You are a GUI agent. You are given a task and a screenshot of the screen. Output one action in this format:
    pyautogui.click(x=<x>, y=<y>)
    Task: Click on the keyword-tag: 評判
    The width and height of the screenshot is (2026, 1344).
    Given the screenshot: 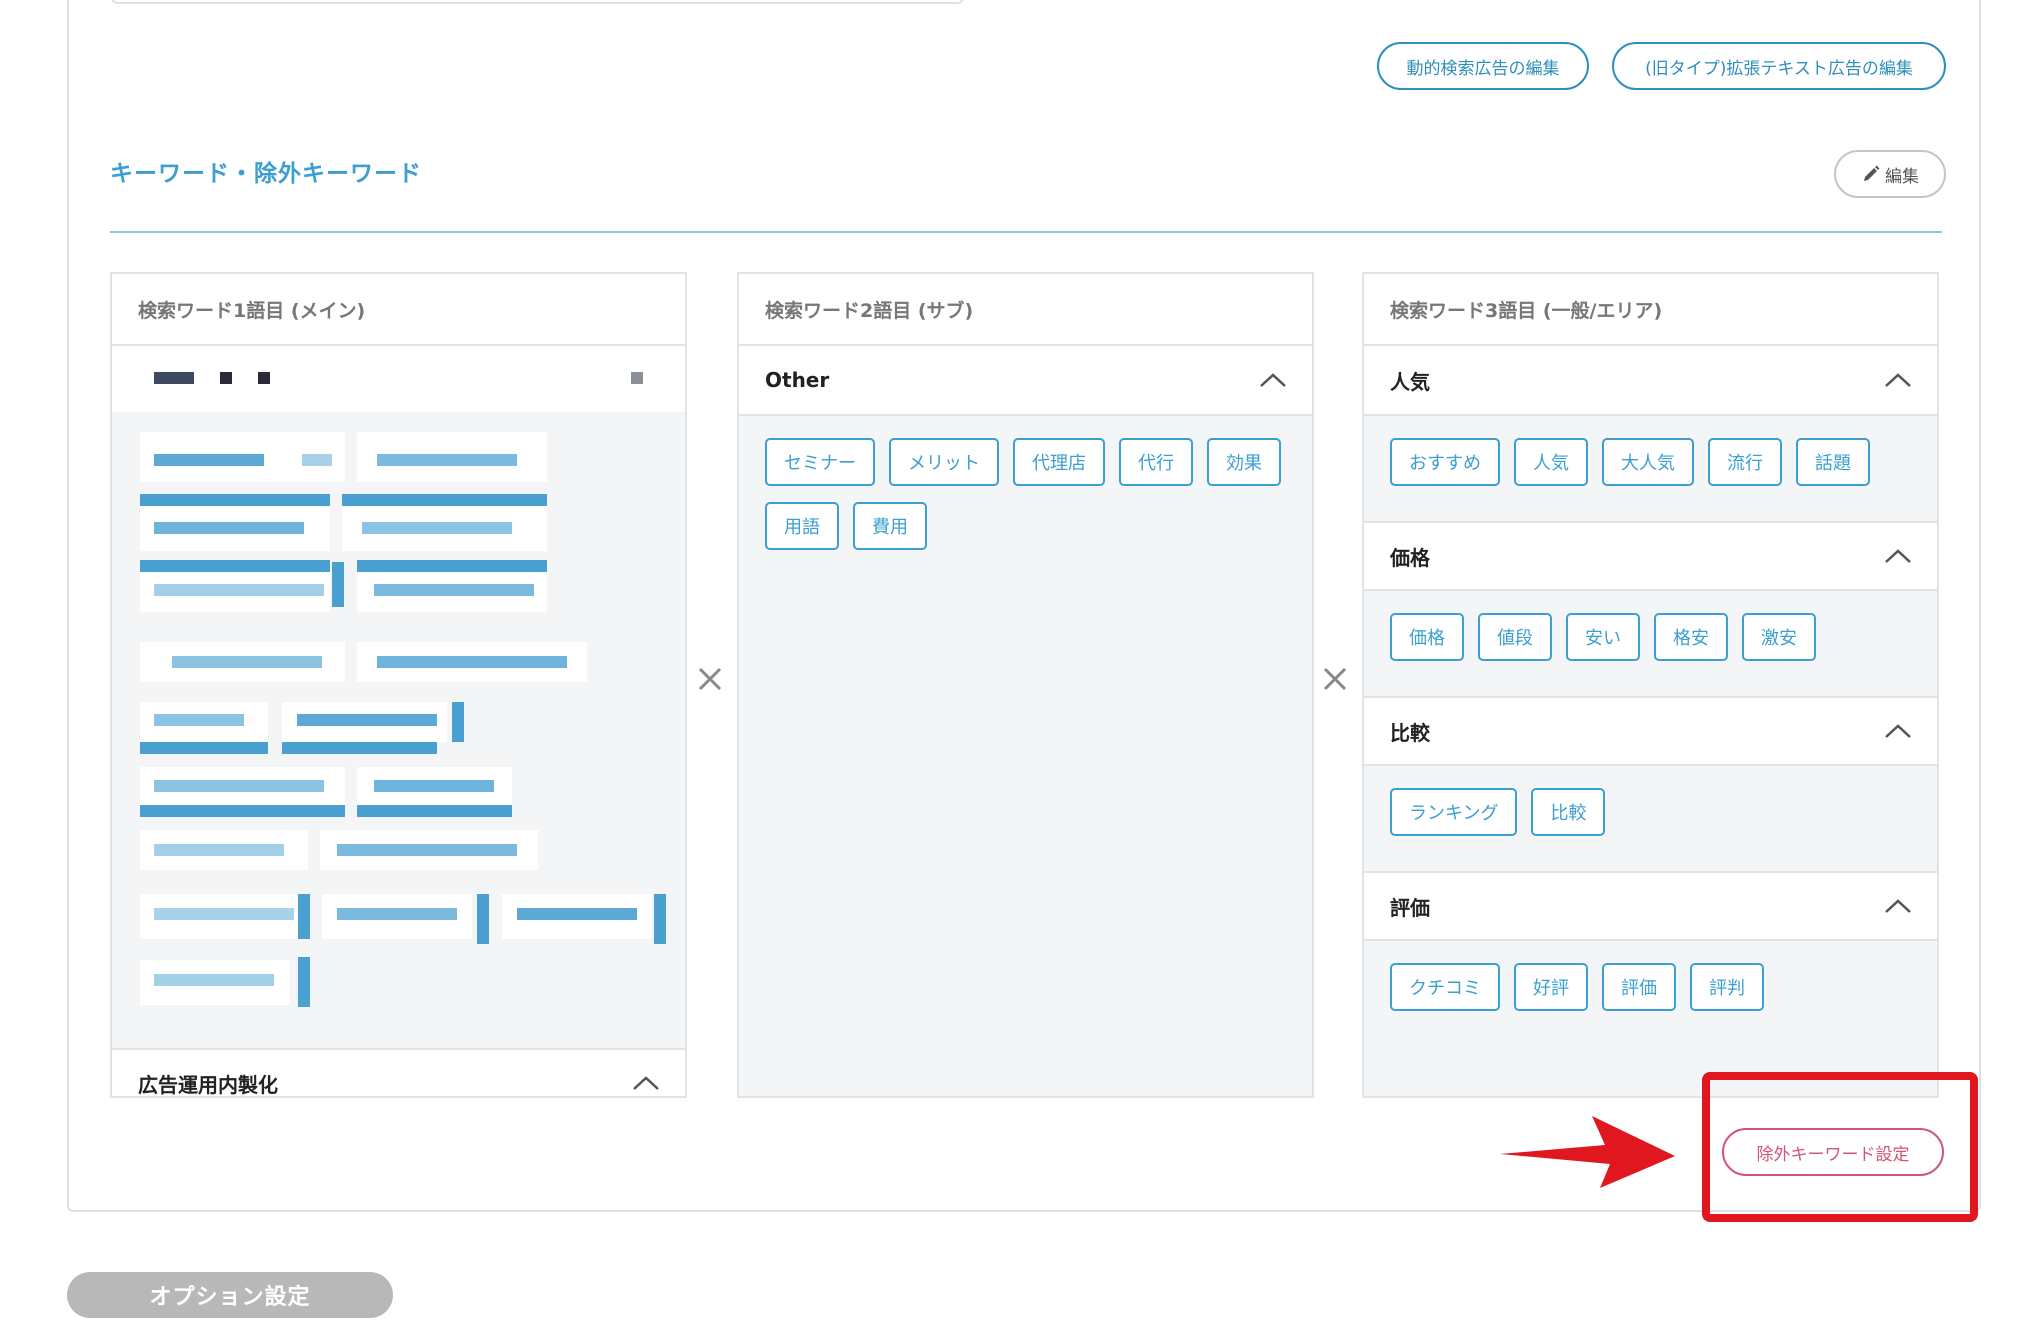 What is the action you would take?
    pyautogui.click(x=1727, y=987)
    